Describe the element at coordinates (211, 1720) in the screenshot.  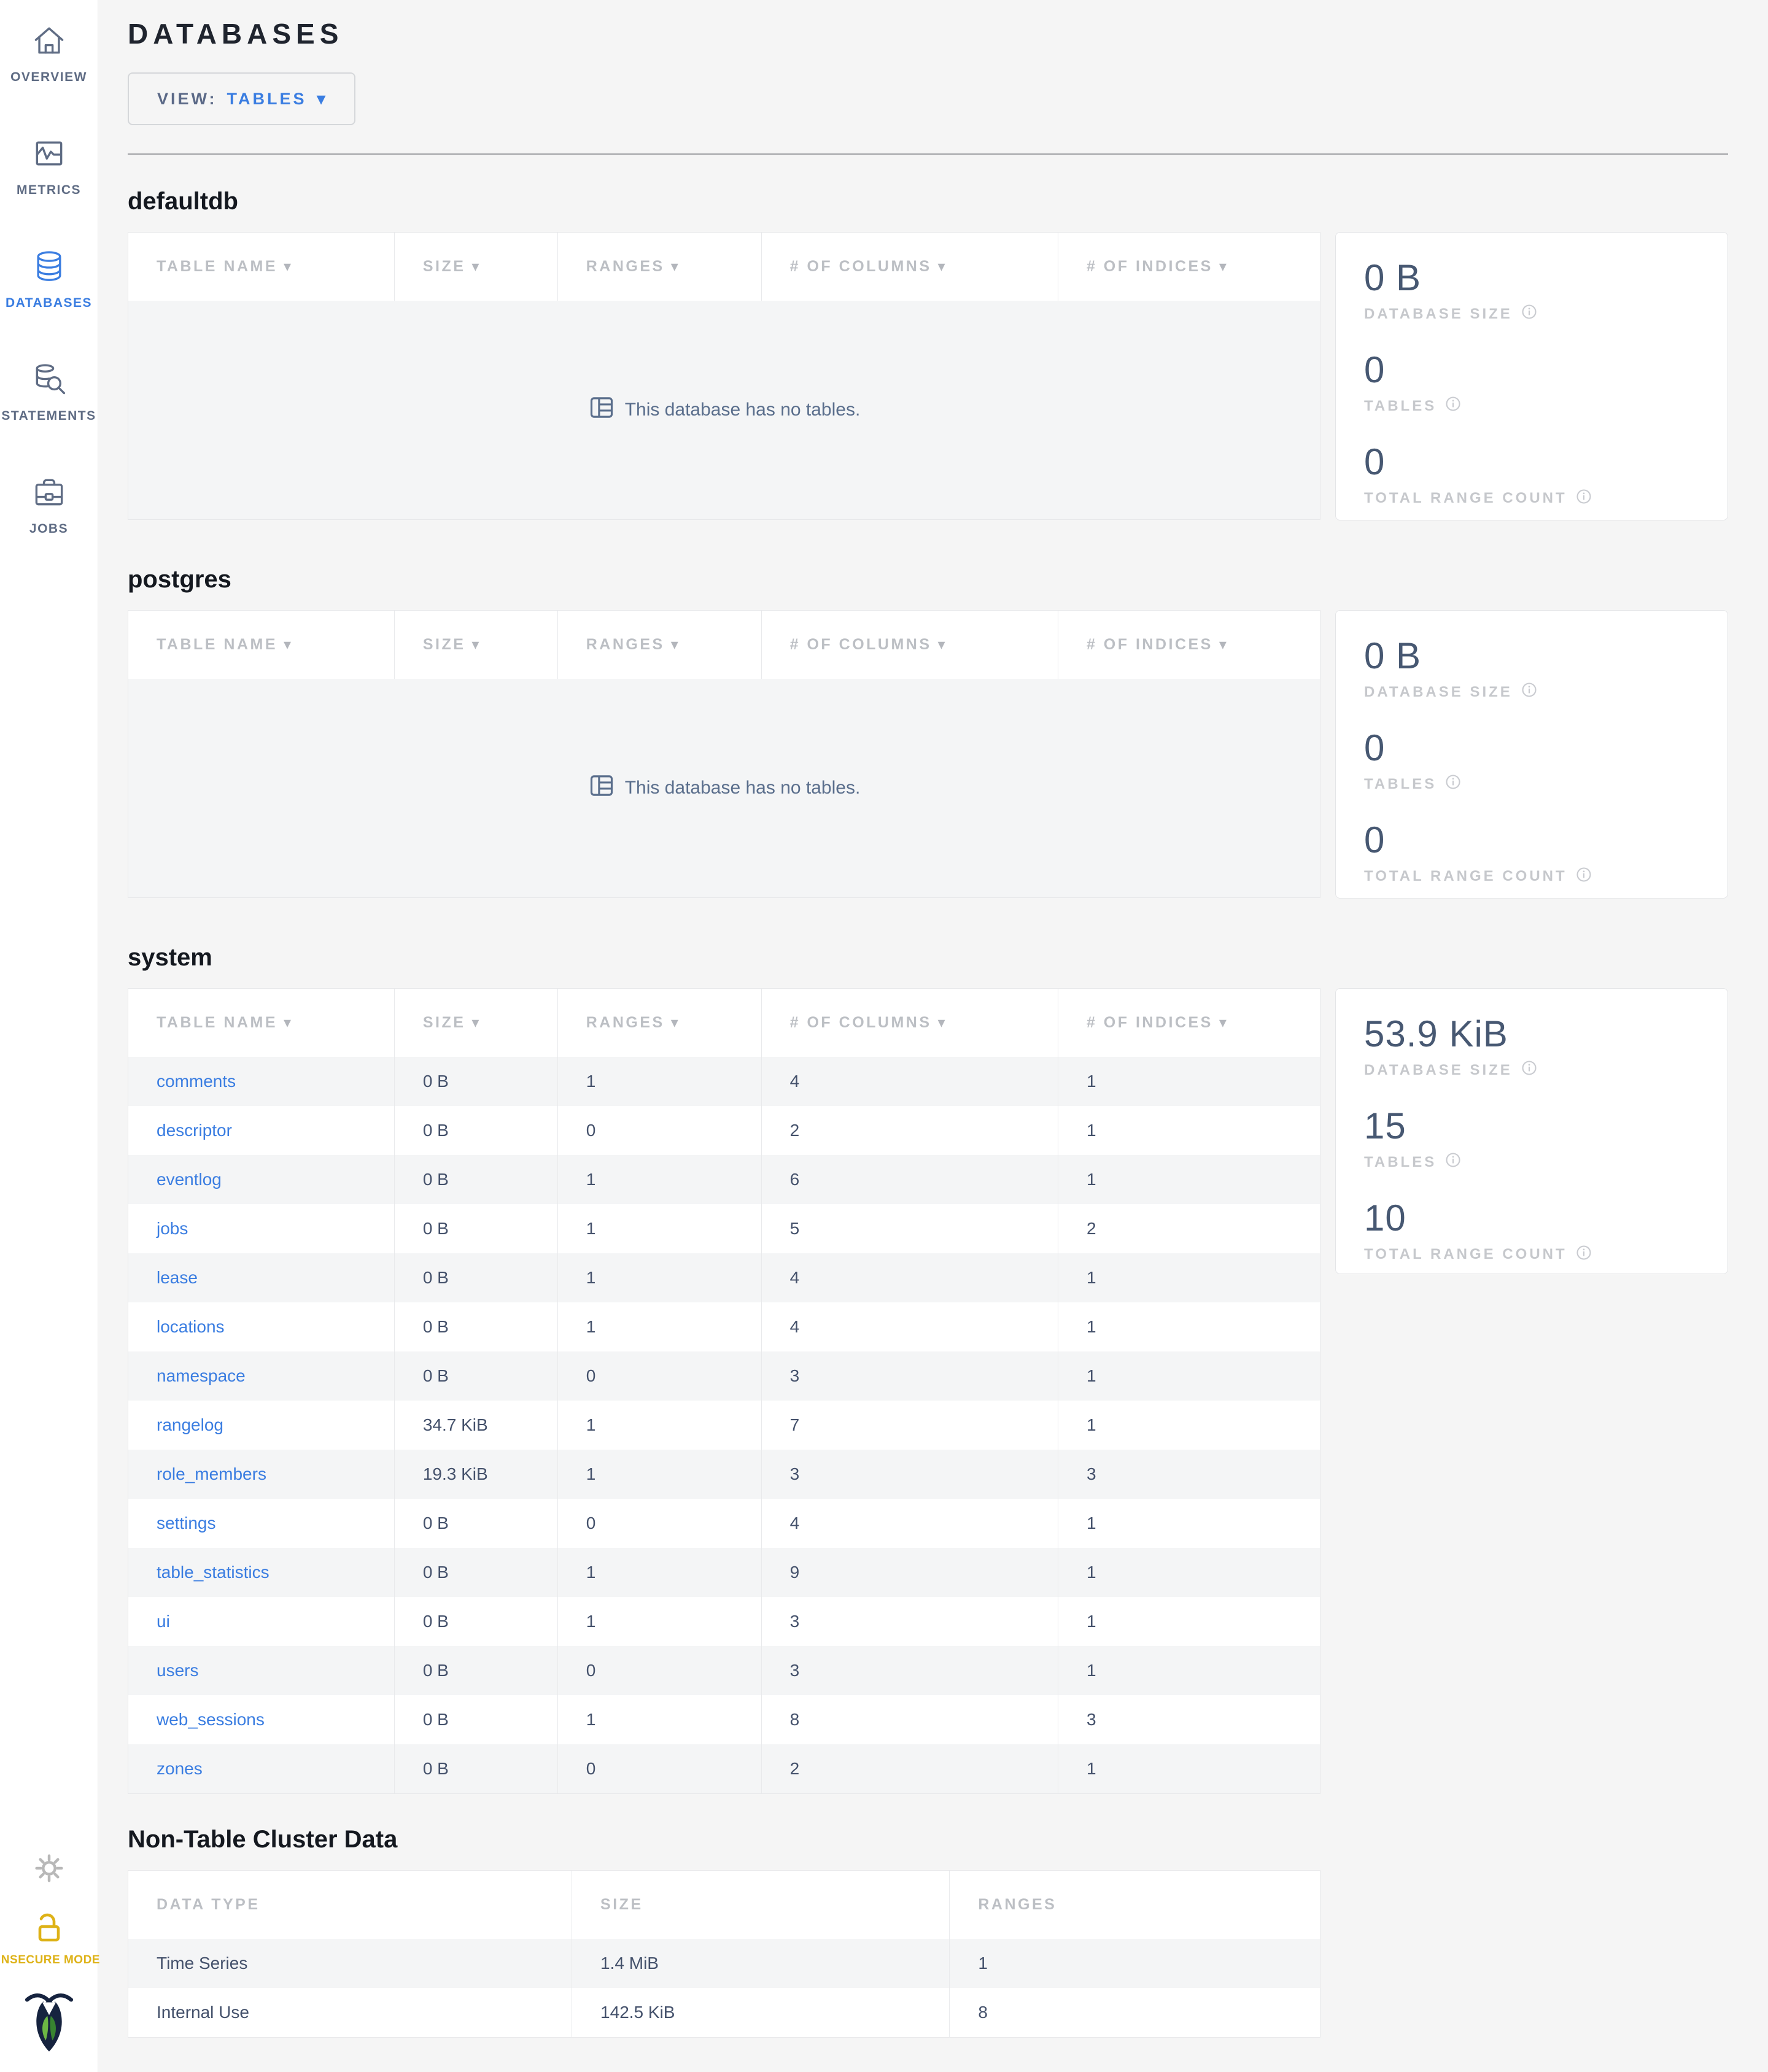
I see `table-name-link: web_sessions` at that location.